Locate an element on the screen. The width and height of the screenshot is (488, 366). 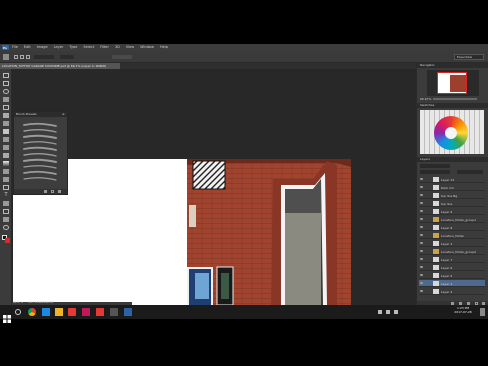
layer-row: Location_folder_group1 is located at coordinates (452, 219).